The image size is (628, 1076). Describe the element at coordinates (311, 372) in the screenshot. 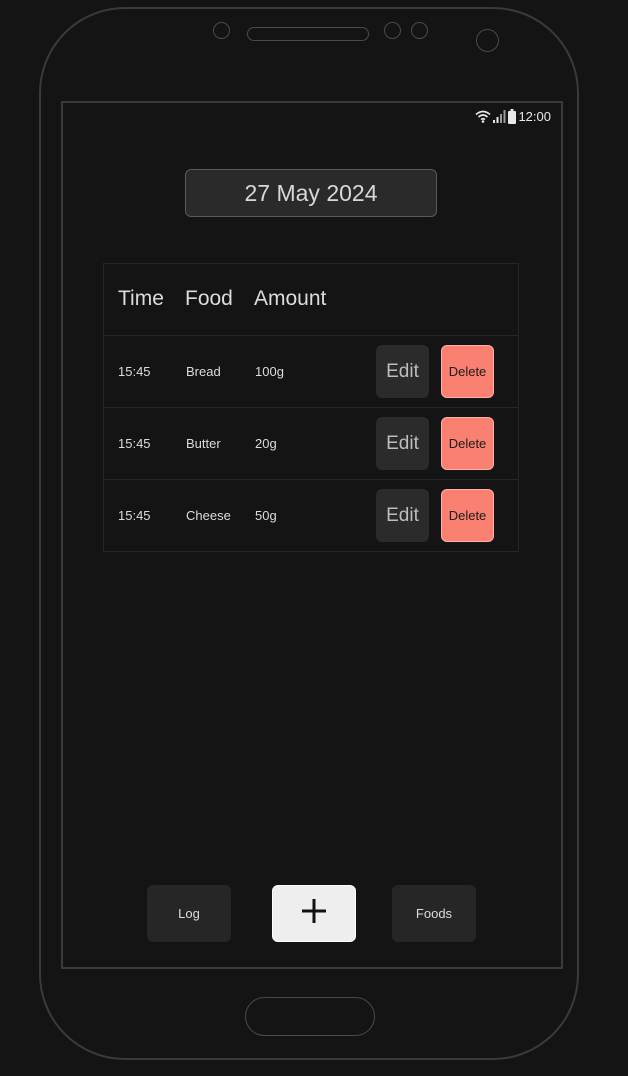

I see `table-row: 15:45 Bread 100g Edit Delete` at that location.